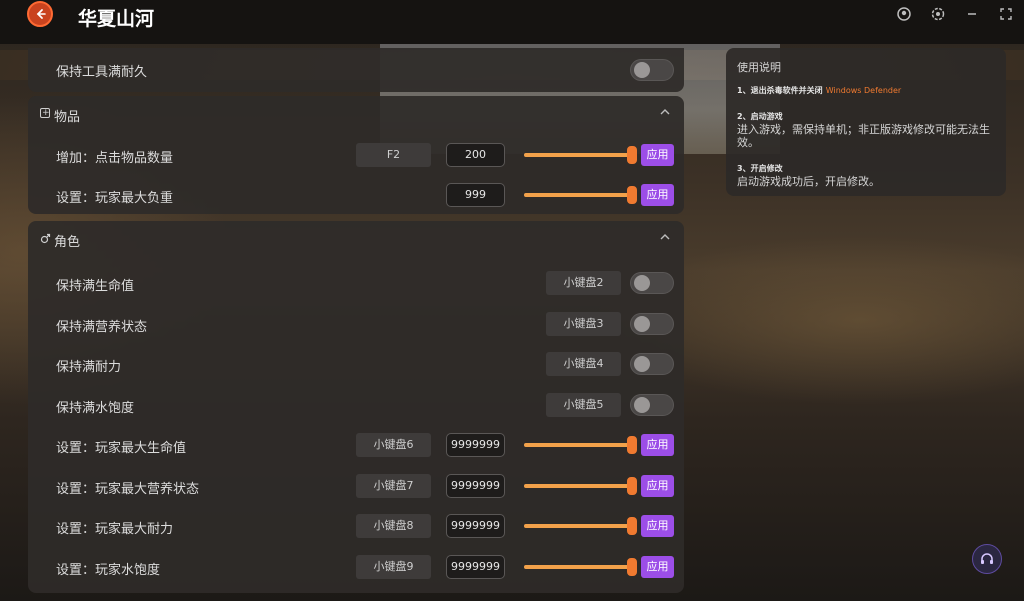 This screenshot has width=1024, height=601. What do you see at coordinates (89, 367) in the screenshot?
I see `full-stamina-label: 保持满耐力` at bounding box center [89, 367].